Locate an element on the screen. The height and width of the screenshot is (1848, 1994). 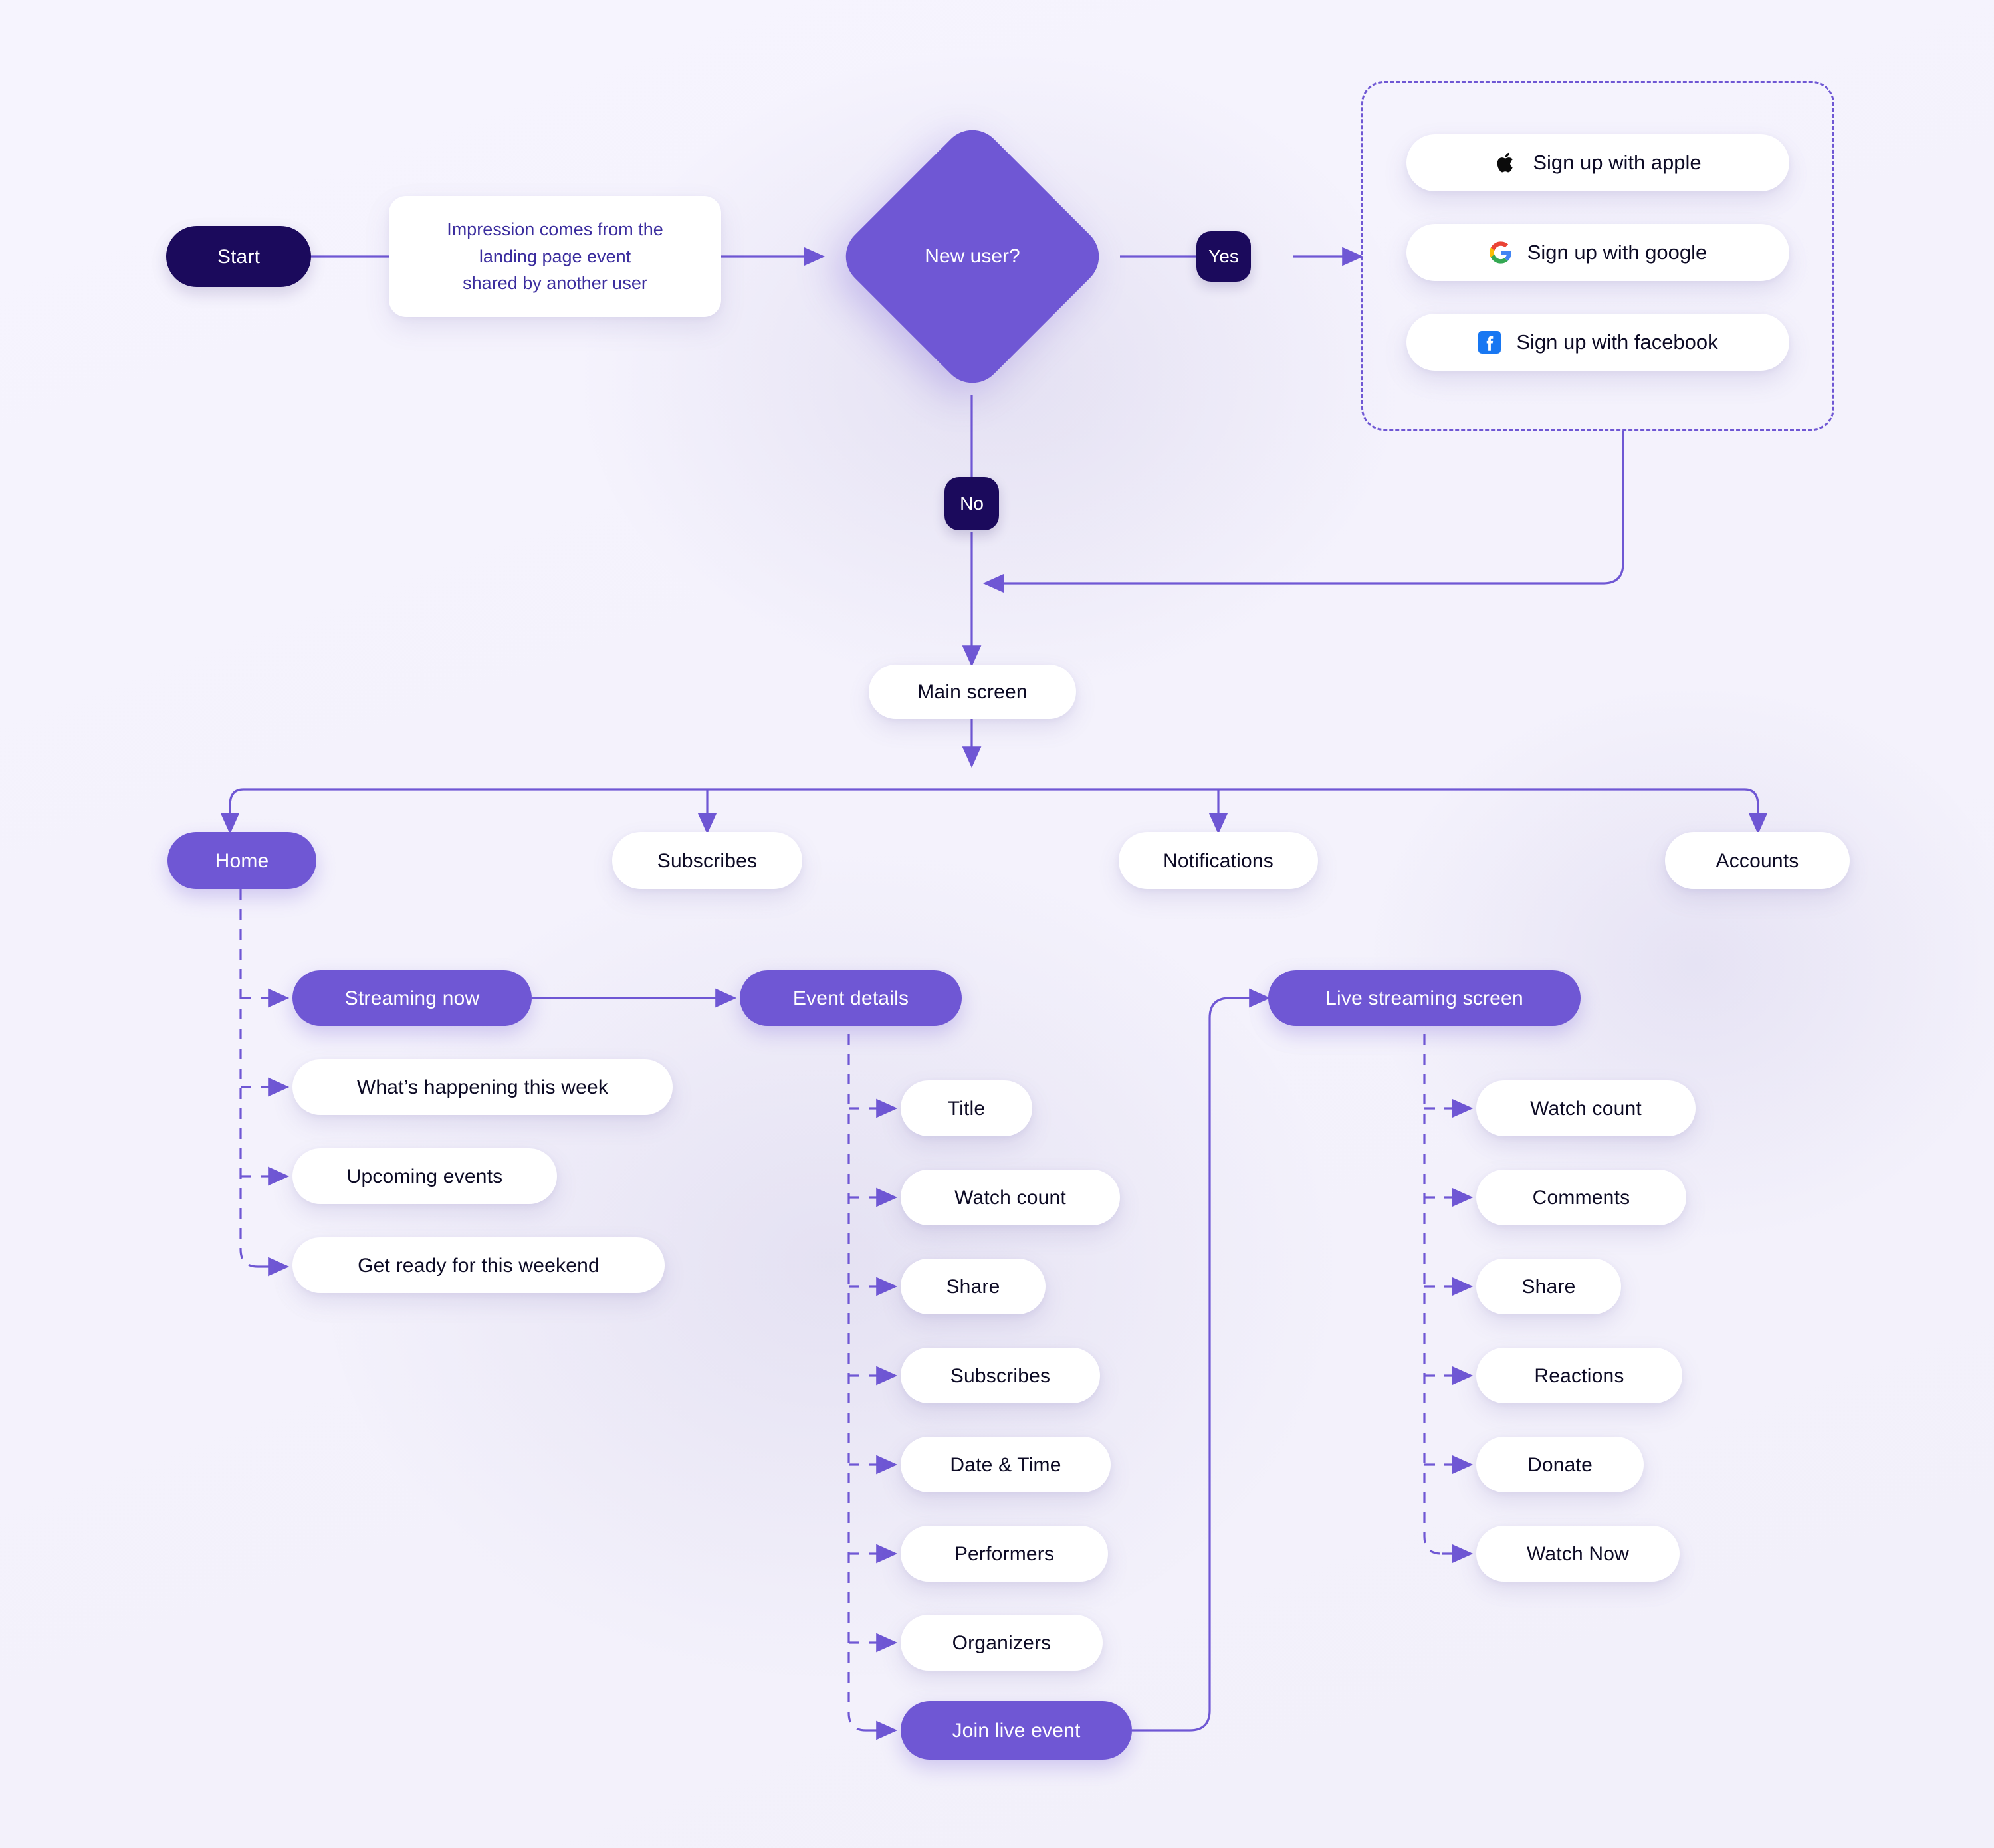
signup-facebook-label: Sign up with facebook is located at coordinates (1617, 342).